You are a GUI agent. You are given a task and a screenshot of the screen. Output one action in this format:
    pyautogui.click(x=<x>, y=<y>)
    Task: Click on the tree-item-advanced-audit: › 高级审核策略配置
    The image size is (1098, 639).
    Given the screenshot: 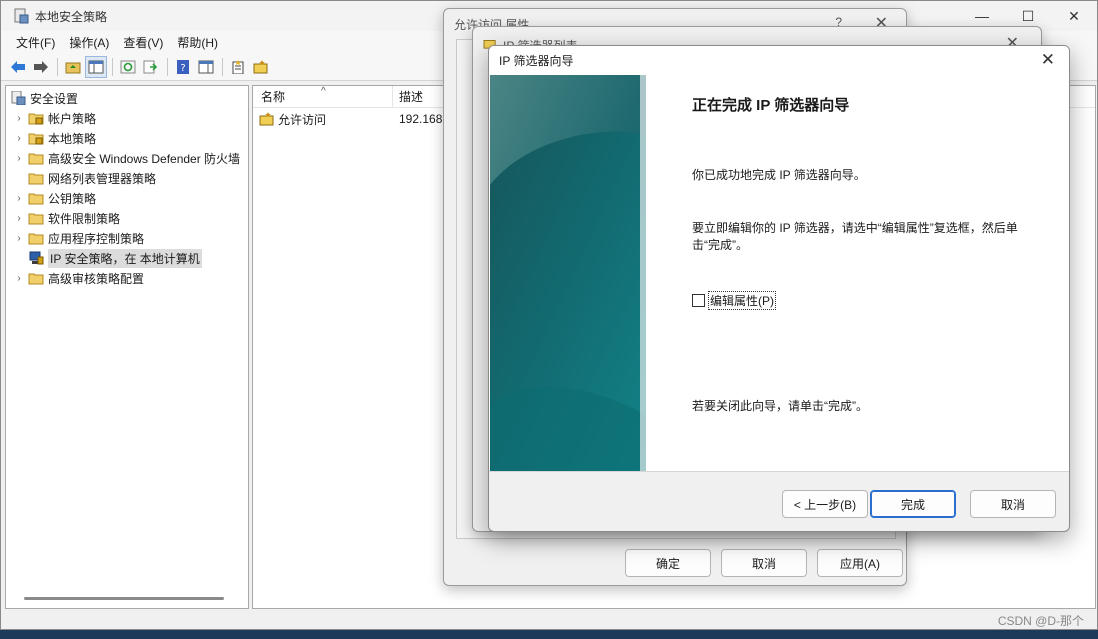 What is the action you would take?
    pyautogui.click(x=127, y=278)
    